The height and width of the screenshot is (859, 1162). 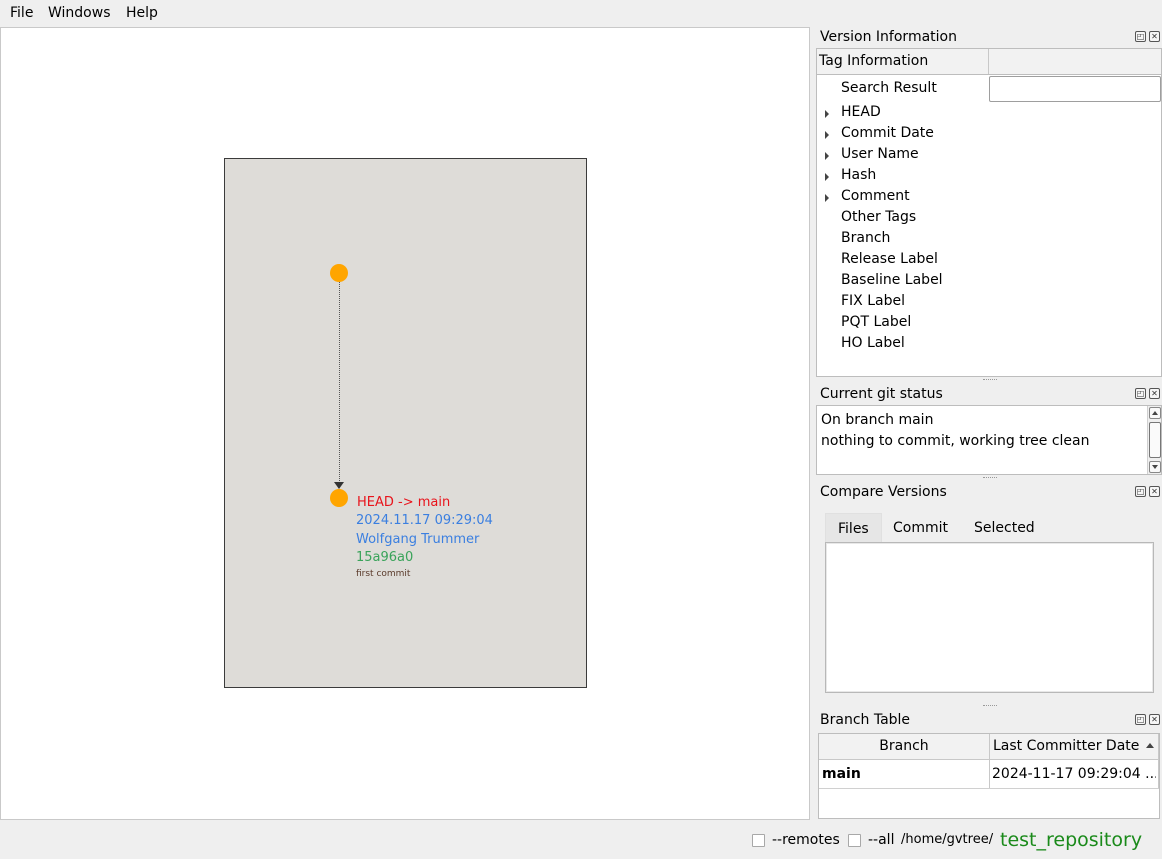 I want to click on vertical-scrollbar, so click(x=1154, y=440).